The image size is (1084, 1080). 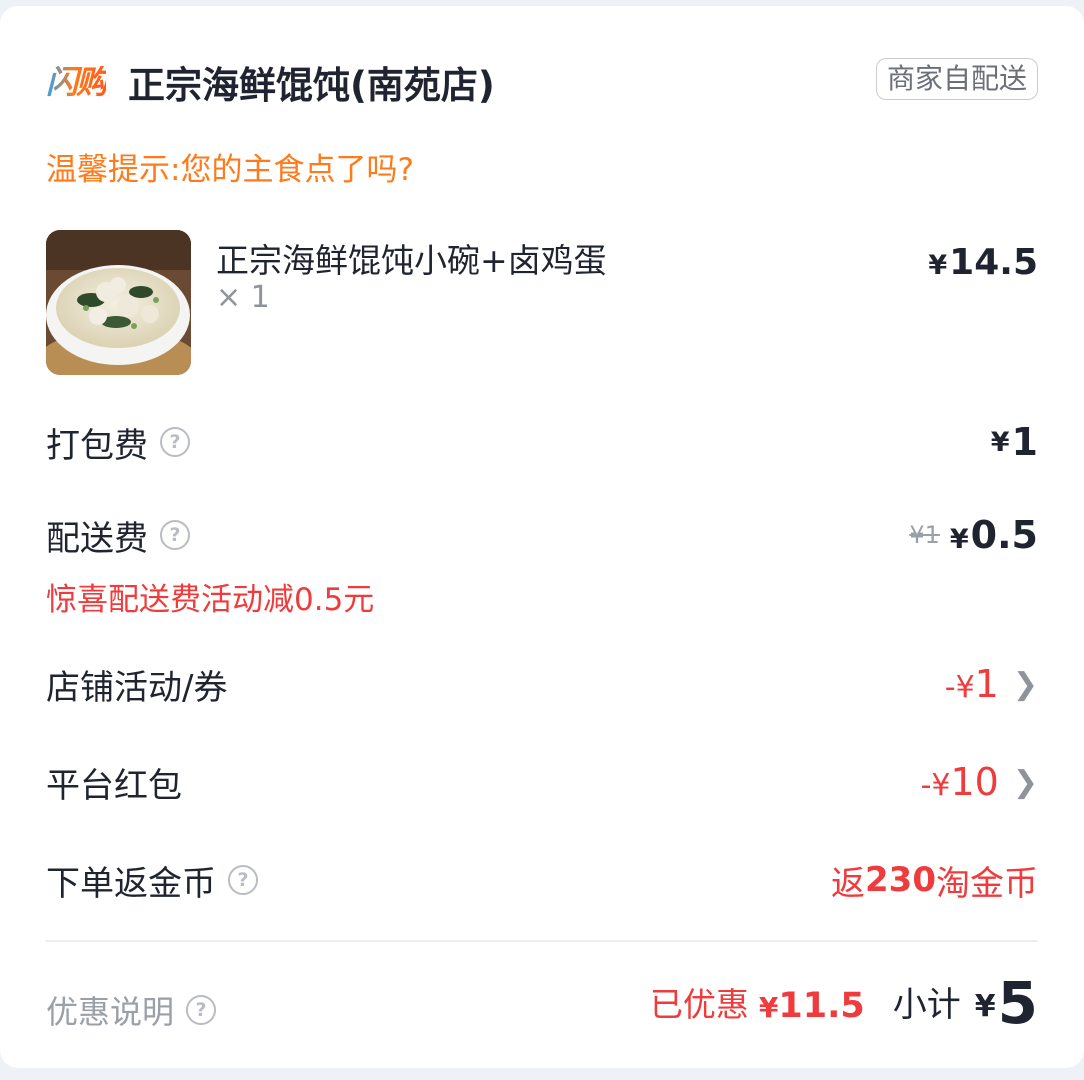 I want to click on delivery-fee-row: 配送费 ? ¥1 ¥0.5, so click(x=542, y=535).